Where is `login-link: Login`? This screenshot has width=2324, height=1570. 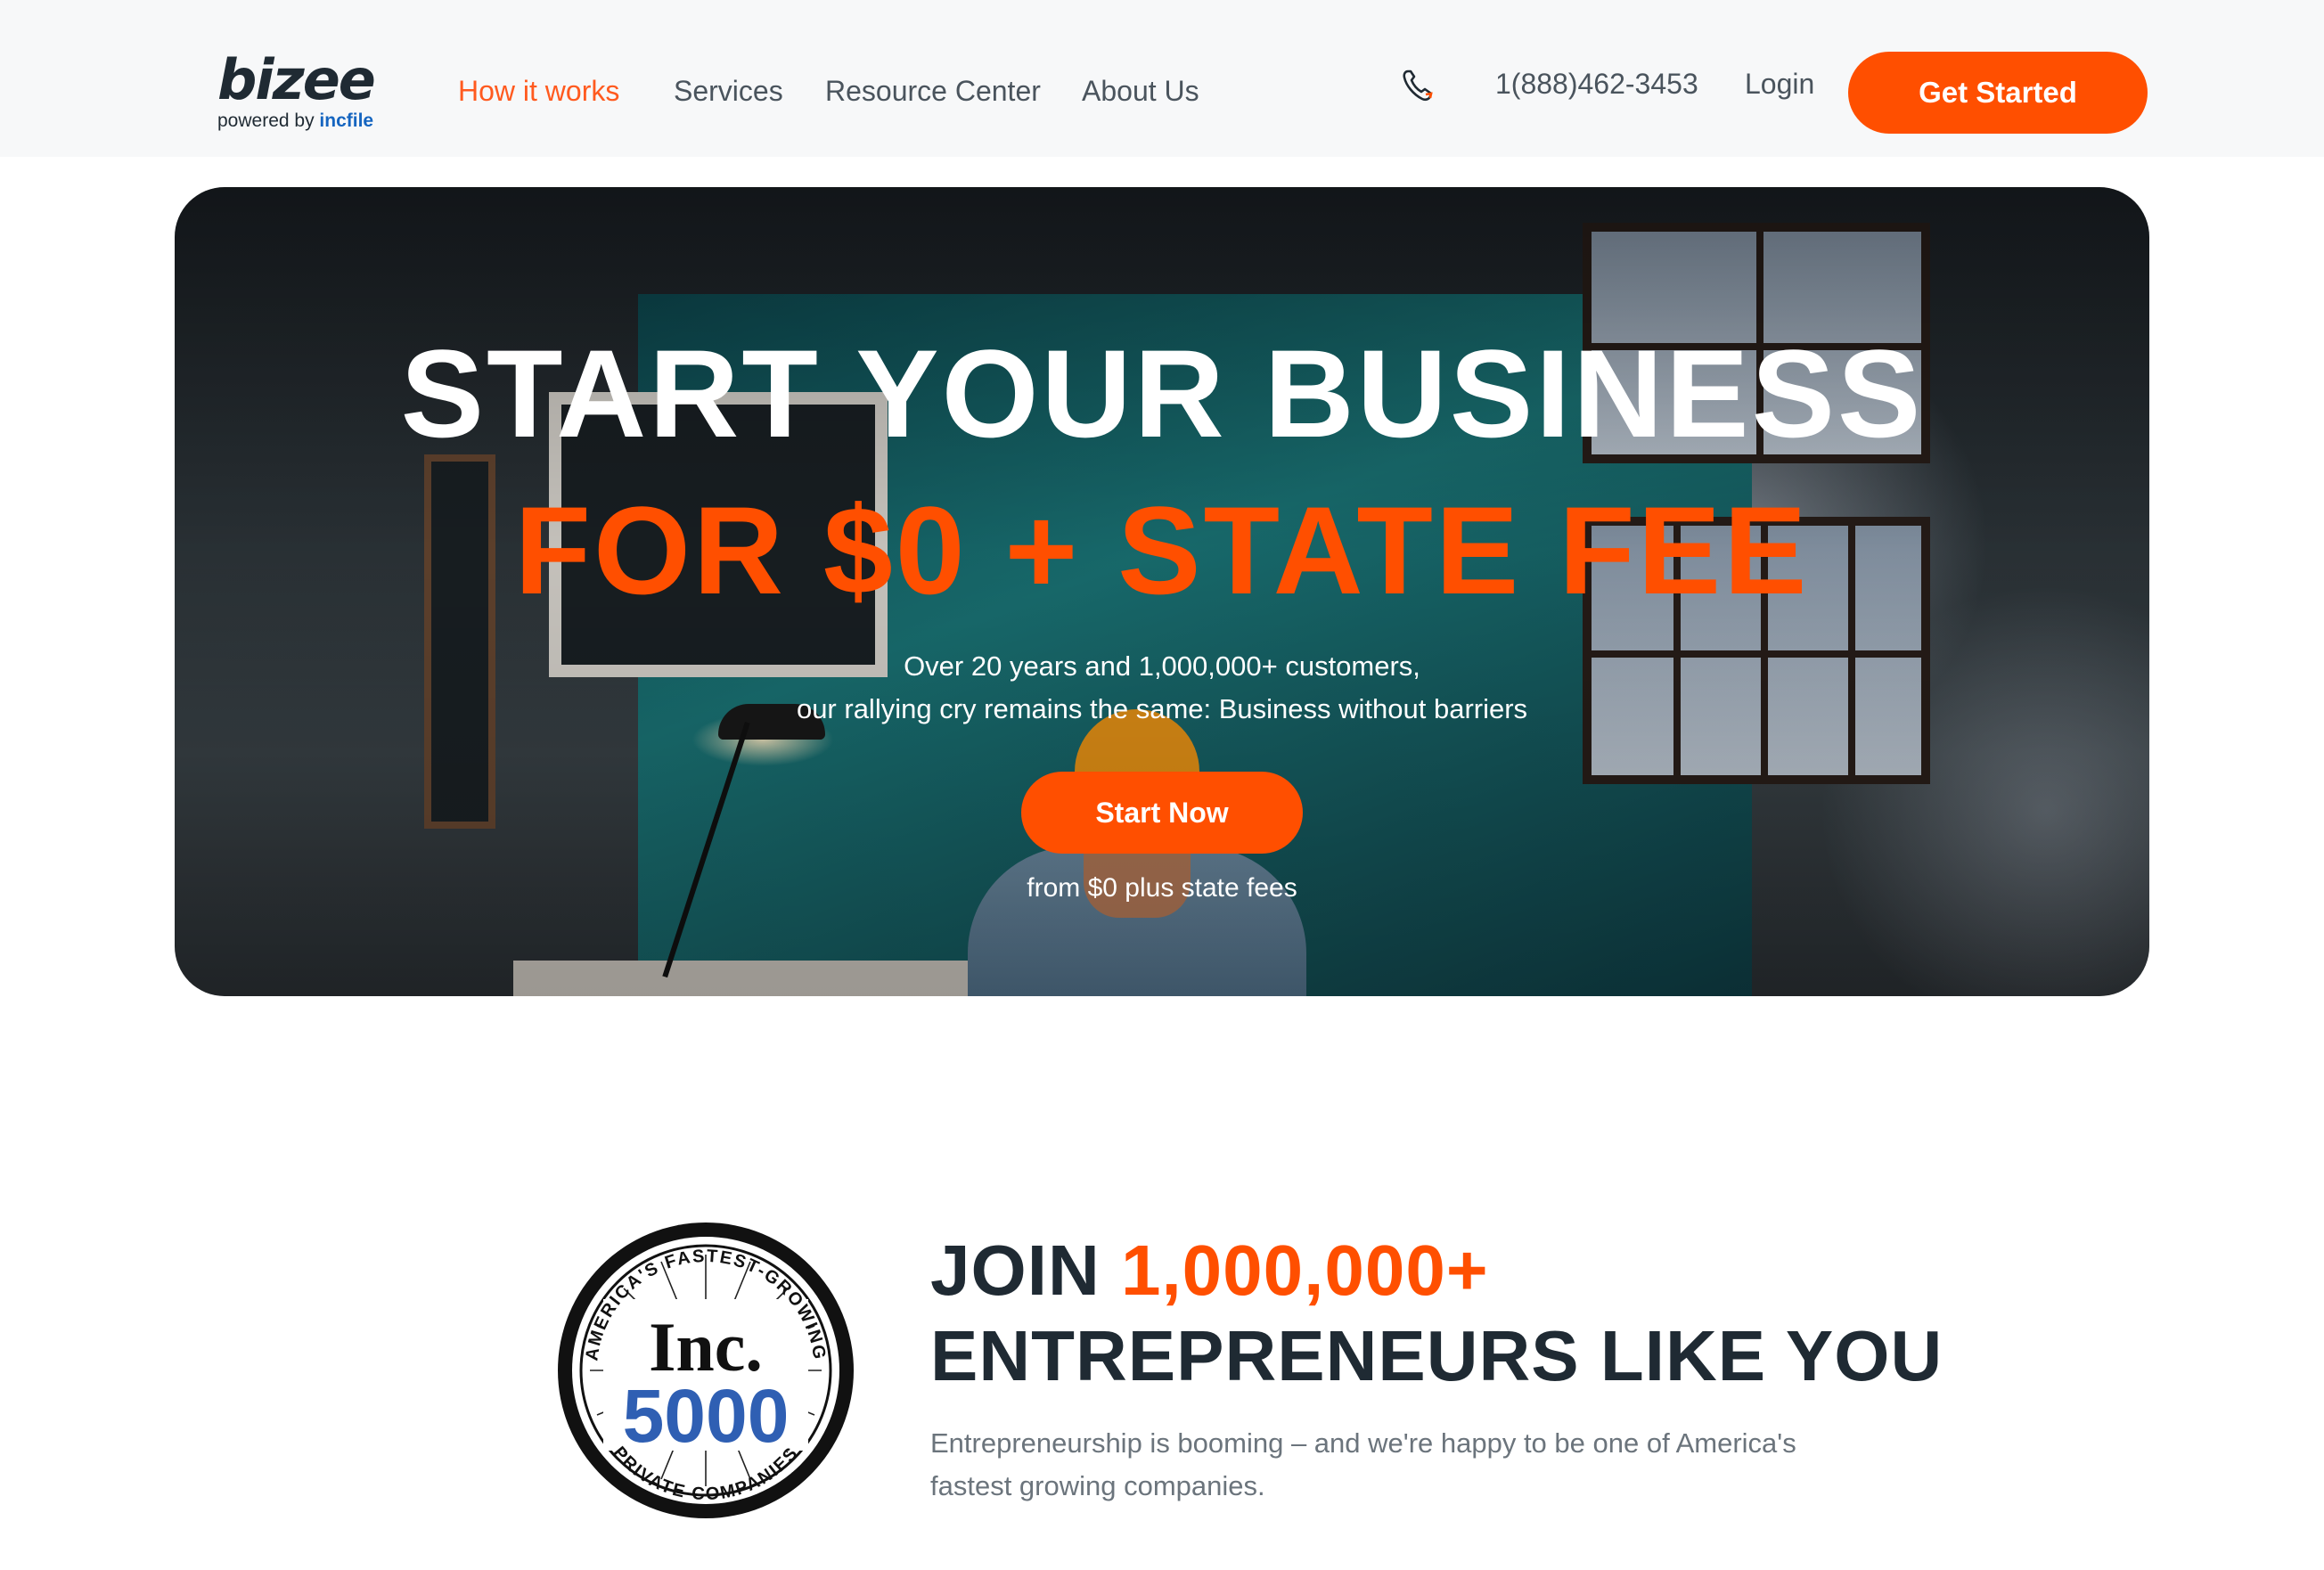
login-link: Login is located at coordinates (1779, 84).